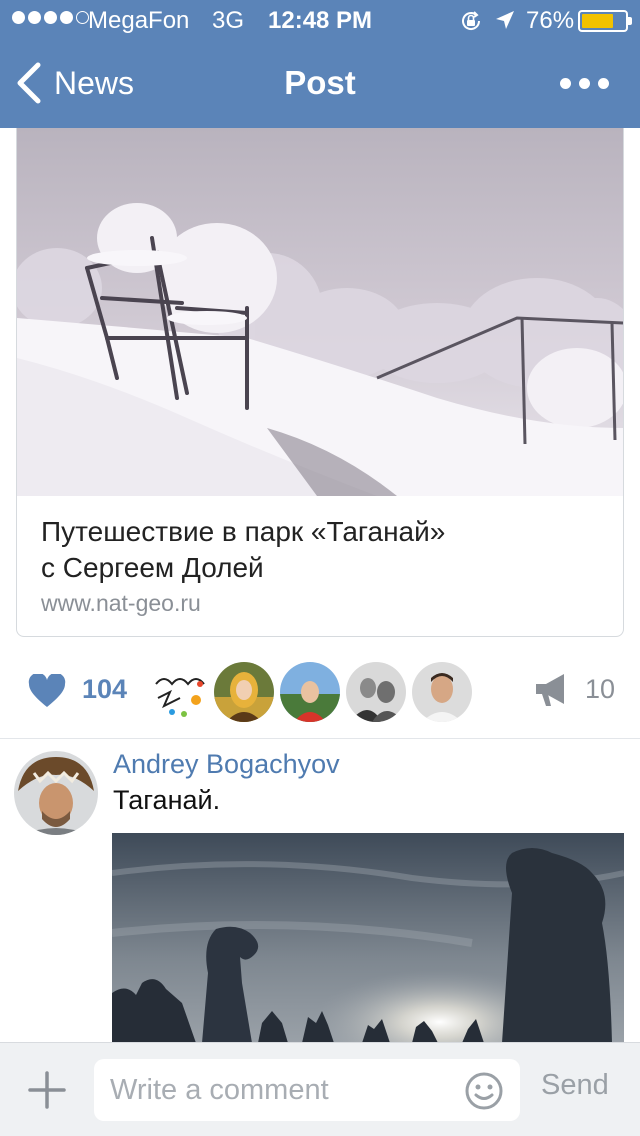 The width and height of the screenshot is (640, 1136). What do you see at coordinates (588, 83) in the screenshot?
I see `ellipsis-icon` at bounding box center [588, 83].